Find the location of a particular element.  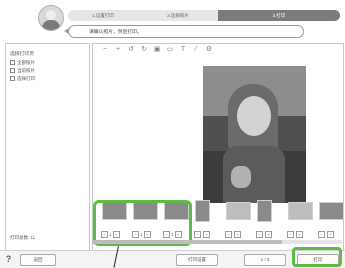

zoom-out-icon: − is located at coordinates (105, 50).